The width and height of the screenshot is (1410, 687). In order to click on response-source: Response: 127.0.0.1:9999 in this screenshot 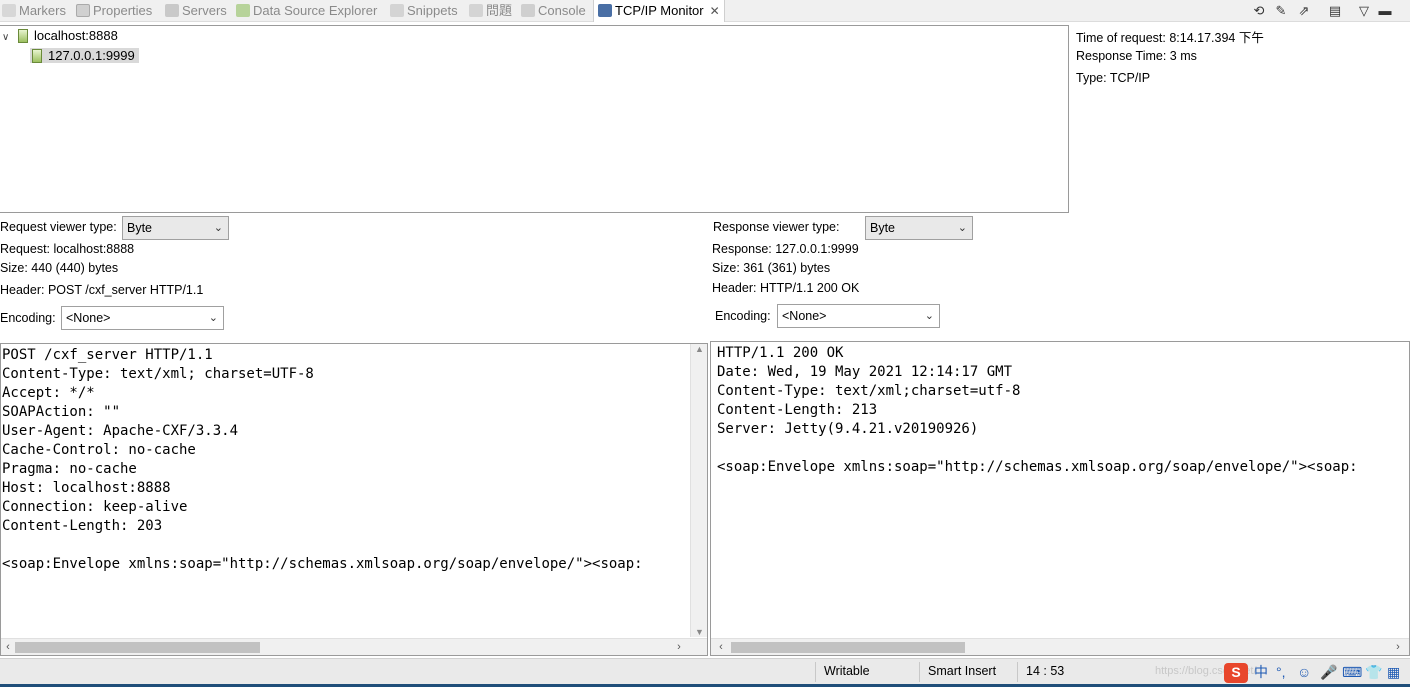, I will do `click(785, 249)`.